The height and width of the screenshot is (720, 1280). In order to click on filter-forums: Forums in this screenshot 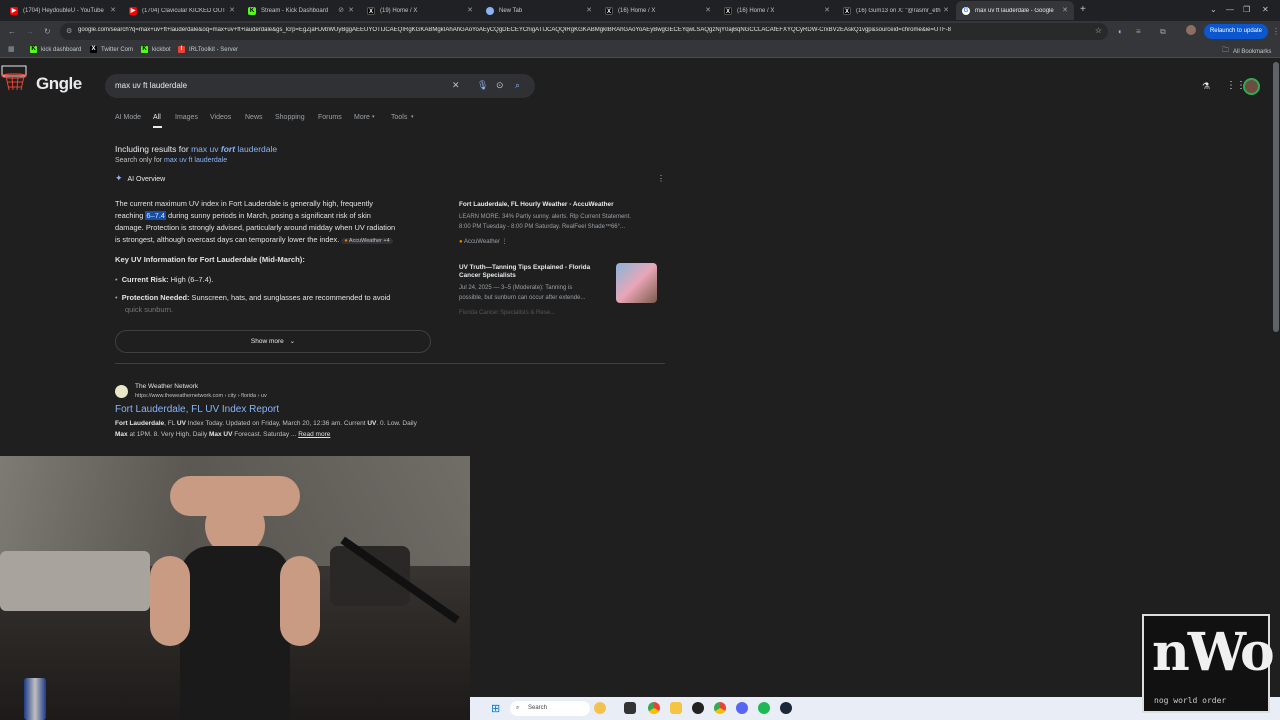, I will do `click(330, 117)`.